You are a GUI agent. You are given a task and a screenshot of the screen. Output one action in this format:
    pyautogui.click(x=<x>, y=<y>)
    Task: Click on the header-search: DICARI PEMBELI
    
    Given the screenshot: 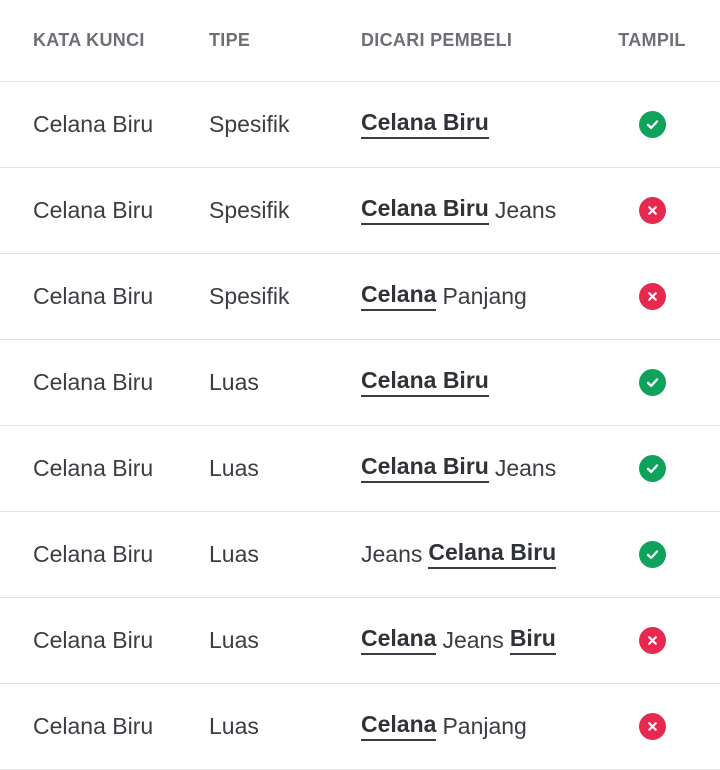 What is the action you would take?
    pyautogui.click(x=437, y=40)
    